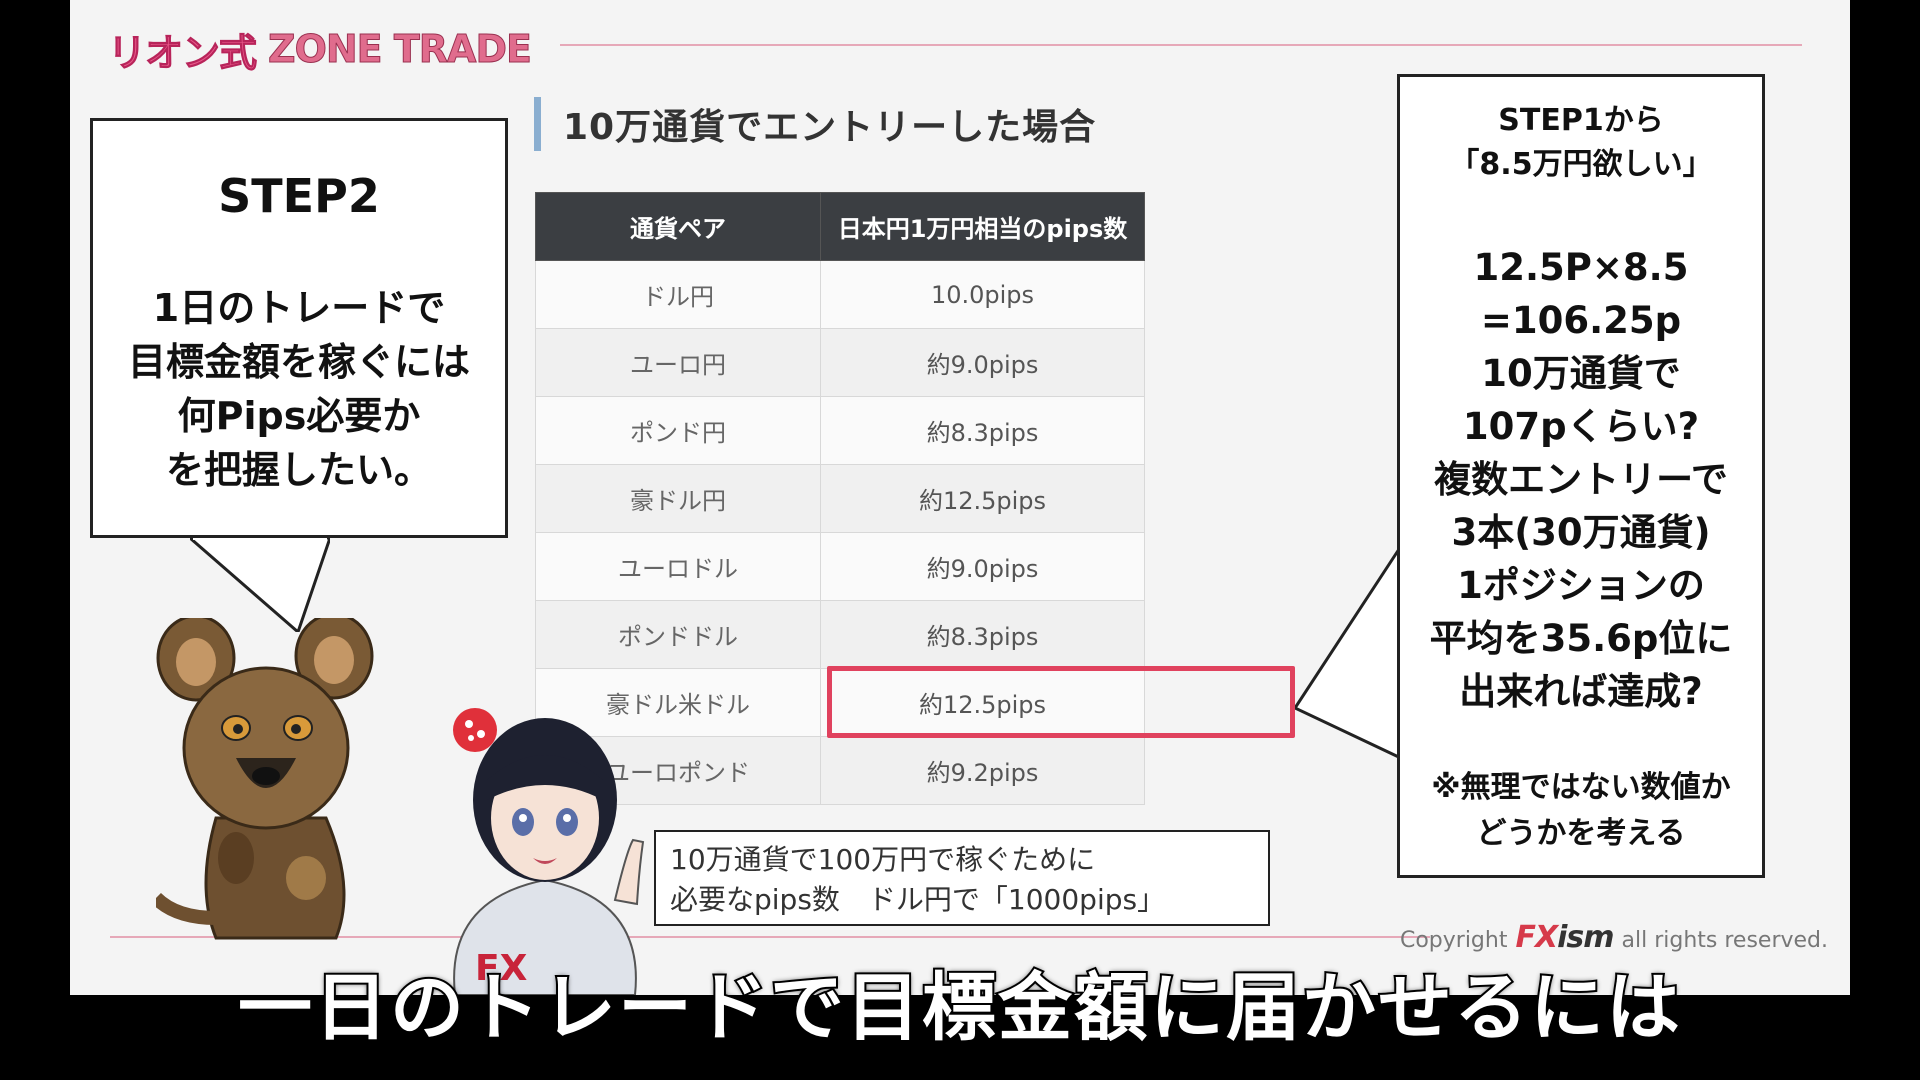 The width and height of the screenshot is (1920, 1080). I want to click on table-row: ポンドドル 約8.3pips, so click(840, 634).